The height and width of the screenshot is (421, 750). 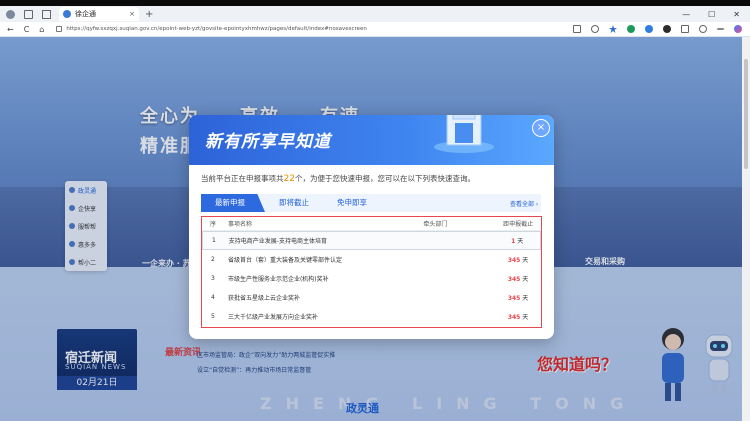 What do you see at coordinates (711, 14) in the screenshot?
I see `maximize-button: ☐` at bounding box center [711, 14].